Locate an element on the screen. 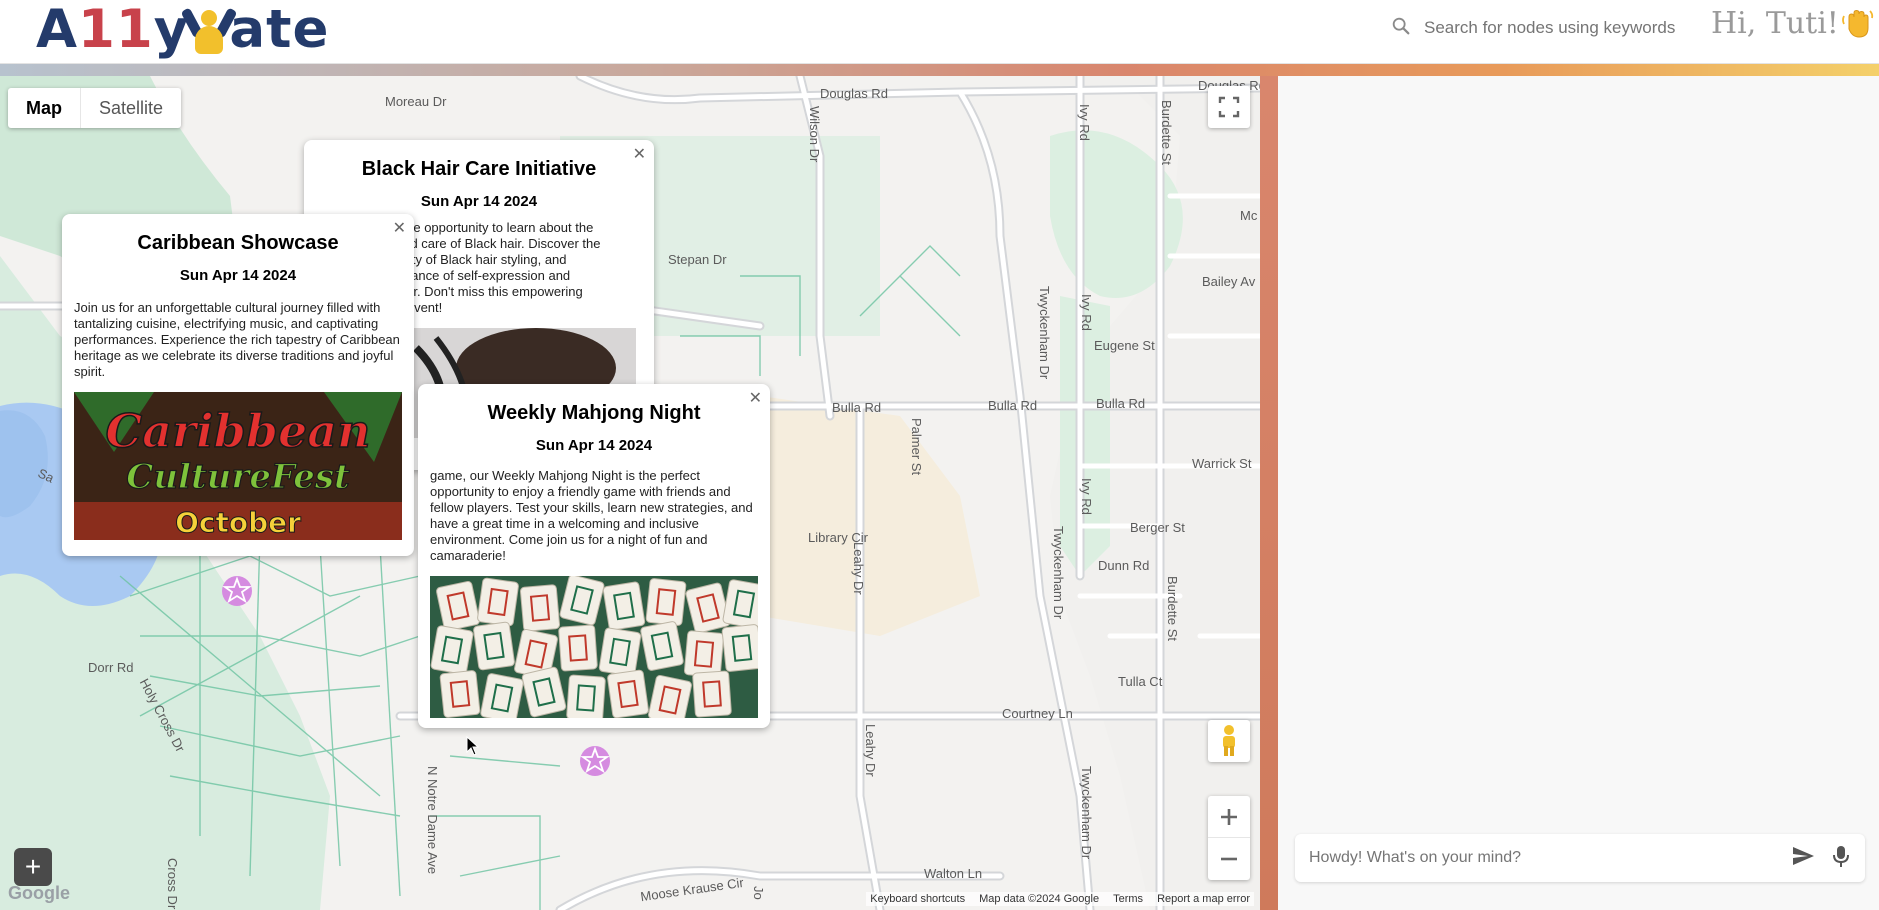 This screenshot has height=910, width=1879. chat-bar is located at coordinates (1580, 858).